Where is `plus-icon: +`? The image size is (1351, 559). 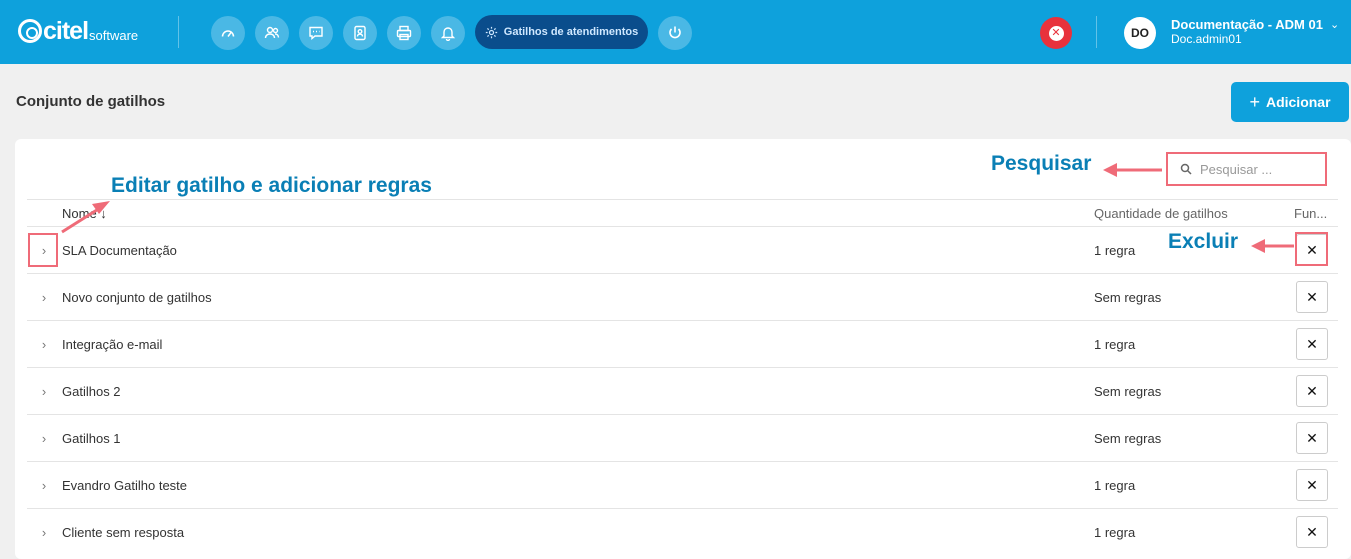
plus-icon: + is located at coordinates (1254, 102).